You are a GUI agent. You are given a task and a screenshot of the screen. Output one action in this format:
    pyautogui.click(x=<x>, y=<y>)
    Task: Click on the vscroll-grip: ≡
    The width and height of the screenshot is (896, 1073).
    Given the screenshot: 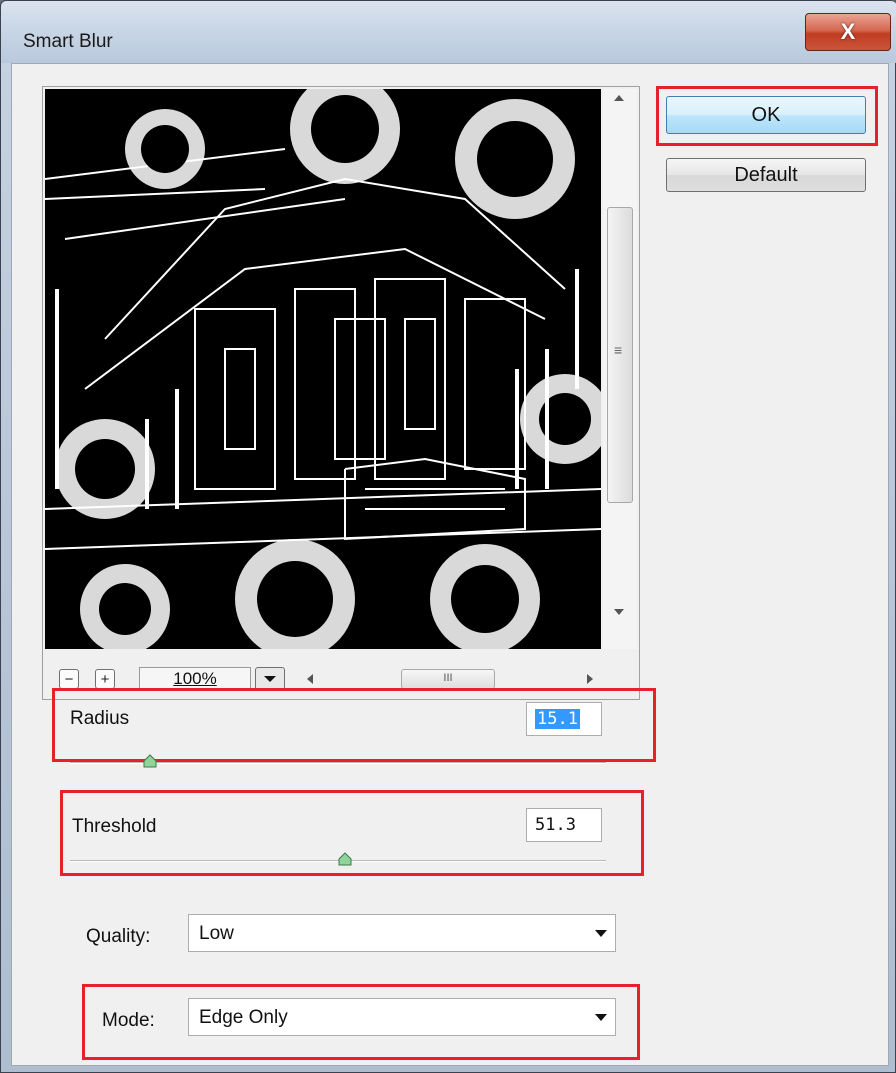 What is the action you would take?
    pyautogui.click(x=618, y=350)
    